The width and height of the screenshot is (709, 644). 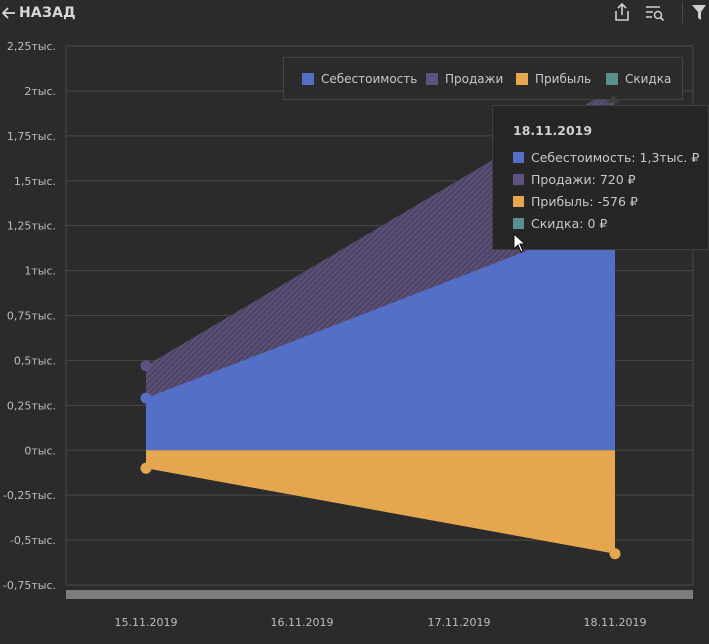 I want to click on legend-label: Скидка, so click(x=648, y=79).